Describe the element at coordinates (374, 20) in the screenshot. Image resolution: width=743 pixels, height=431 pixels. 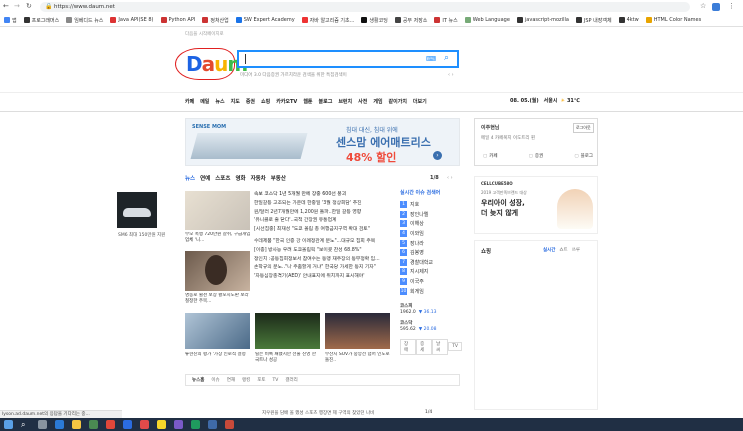
I see `bookmark-8: 생활코딩` at that location.